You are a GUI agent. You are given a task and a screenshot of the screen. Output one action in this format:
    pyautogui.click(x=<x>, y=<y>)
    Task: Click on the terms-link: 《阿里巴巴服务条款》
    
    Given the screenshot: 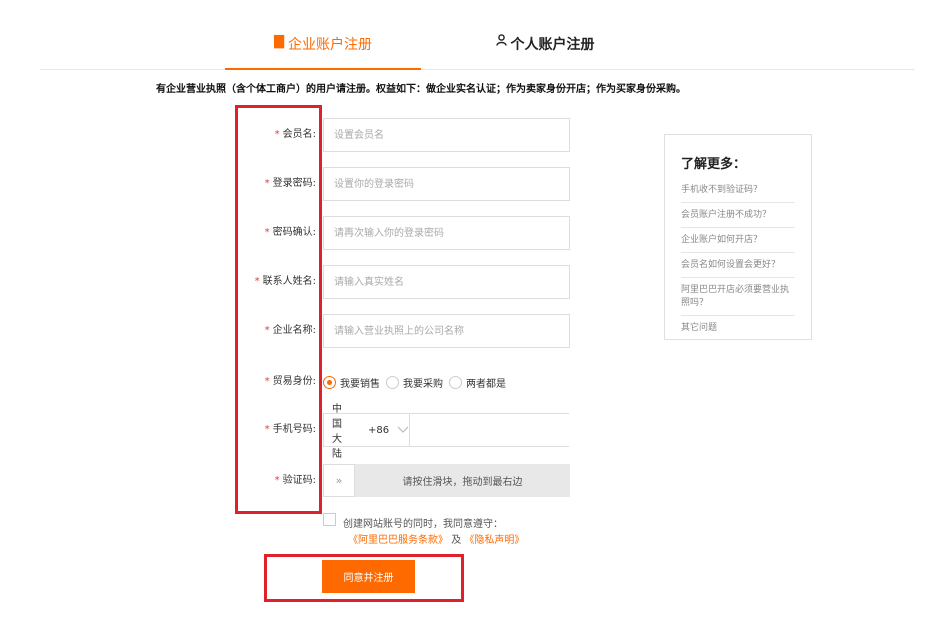 What is the action you would take?
    pyautogui.click(x=398, y=540)
    